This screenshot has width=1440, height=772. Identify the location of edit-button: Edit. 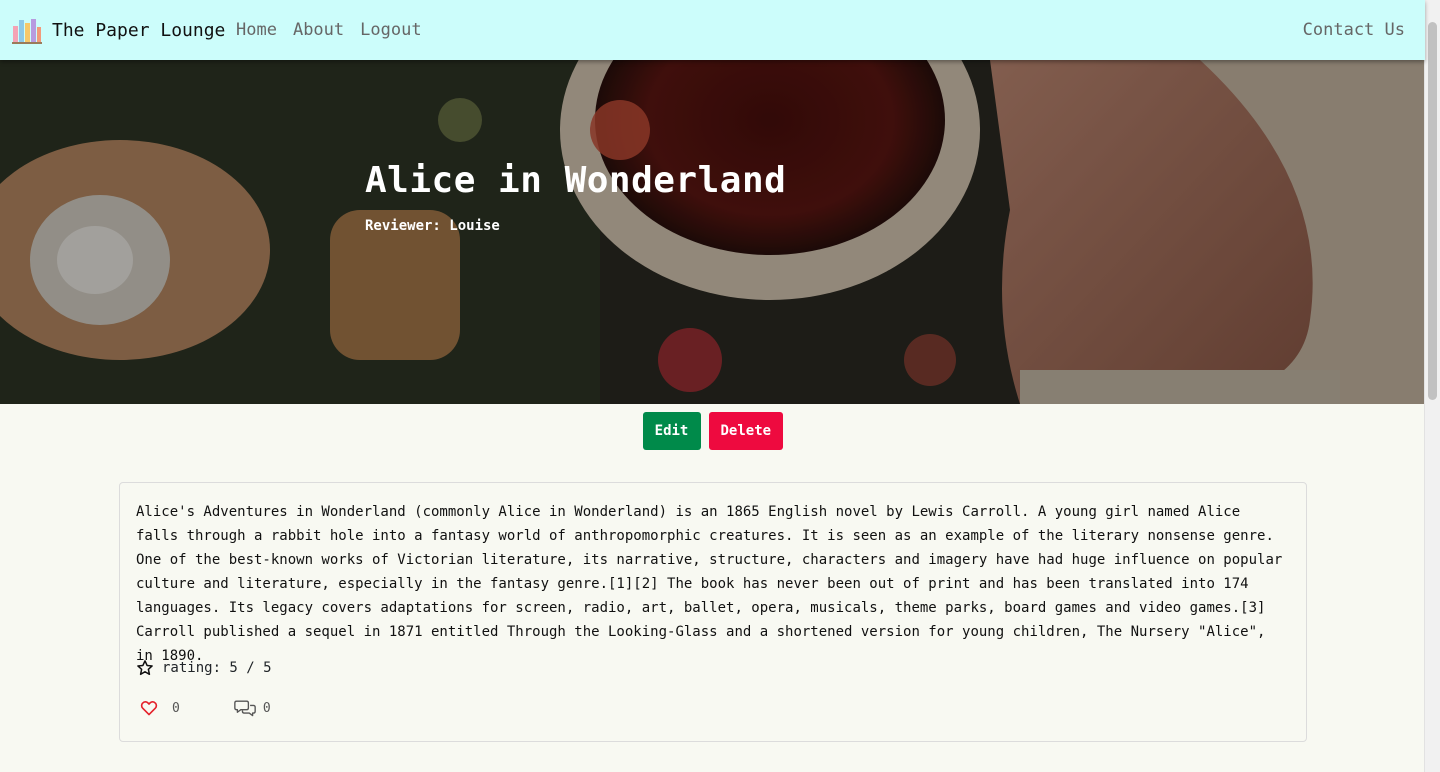
(671, 431).